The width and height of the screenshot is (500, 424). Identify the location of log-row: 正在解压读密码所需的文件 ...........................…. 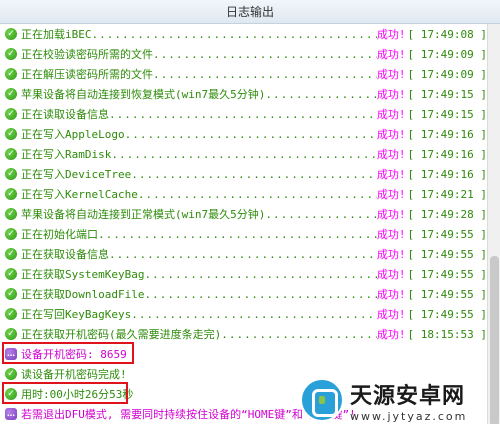
(243, 74).